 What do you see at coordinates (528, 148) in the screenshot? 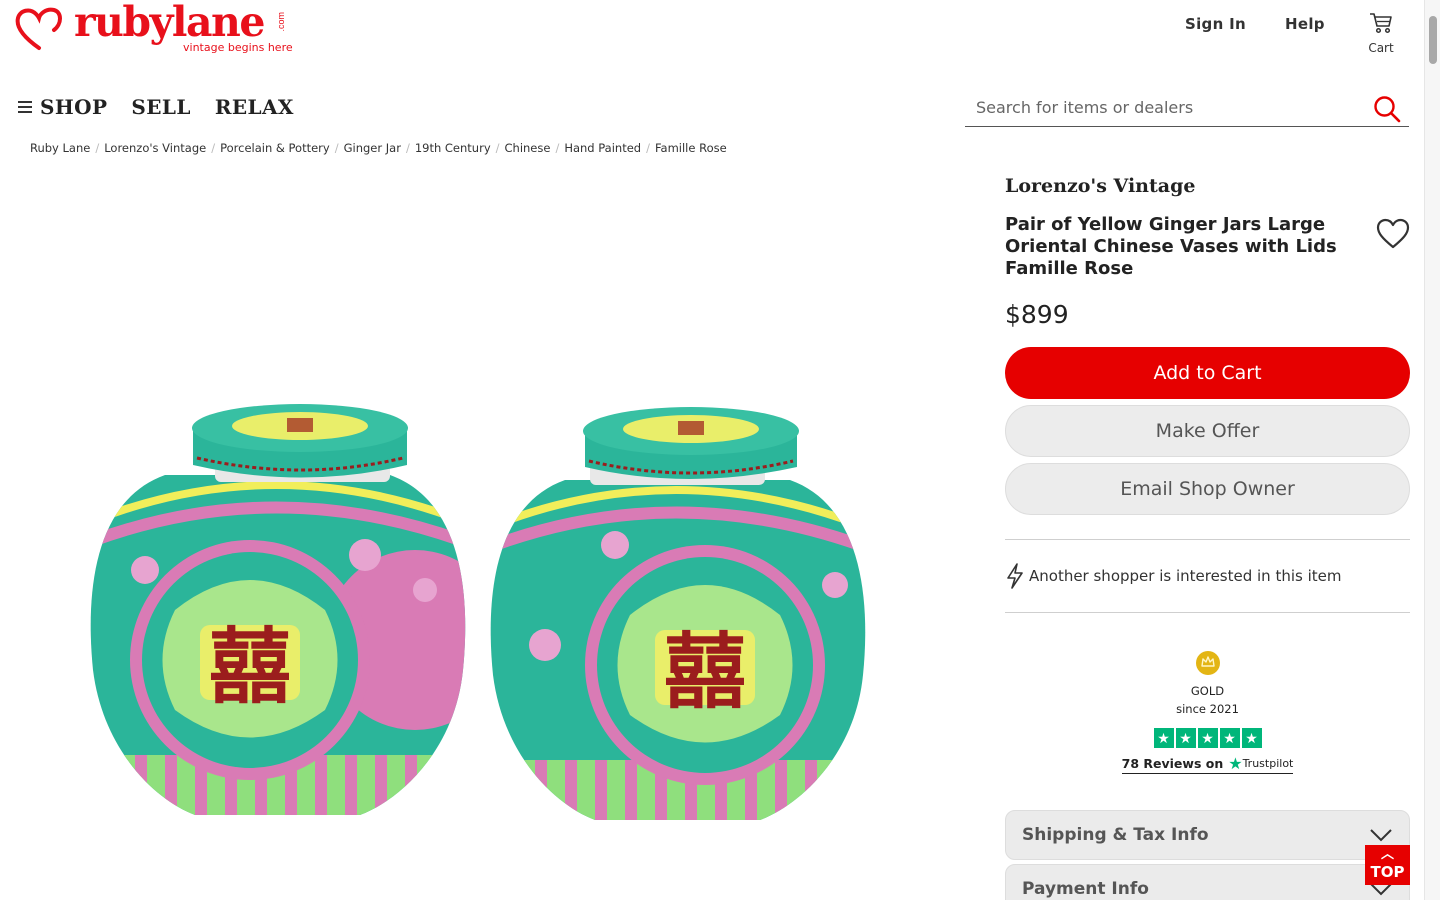
I see `breadcrumb-item: Chinese` at bounding box center [528, 148].